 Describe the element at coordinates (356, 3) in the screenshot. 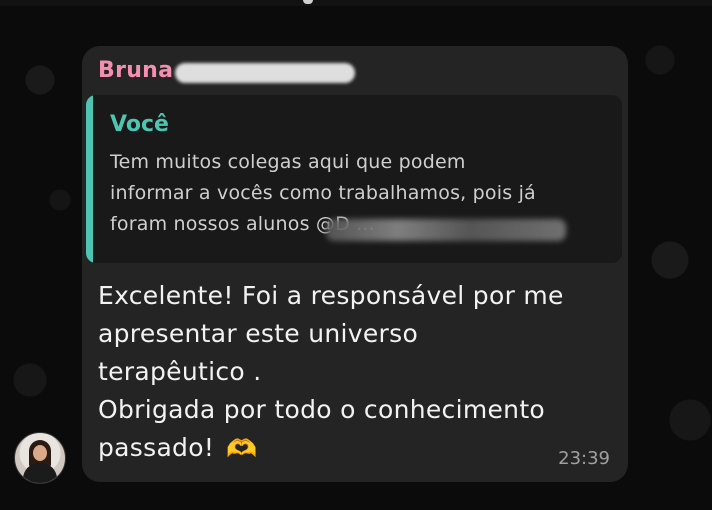

I see `top-edge` at that location.